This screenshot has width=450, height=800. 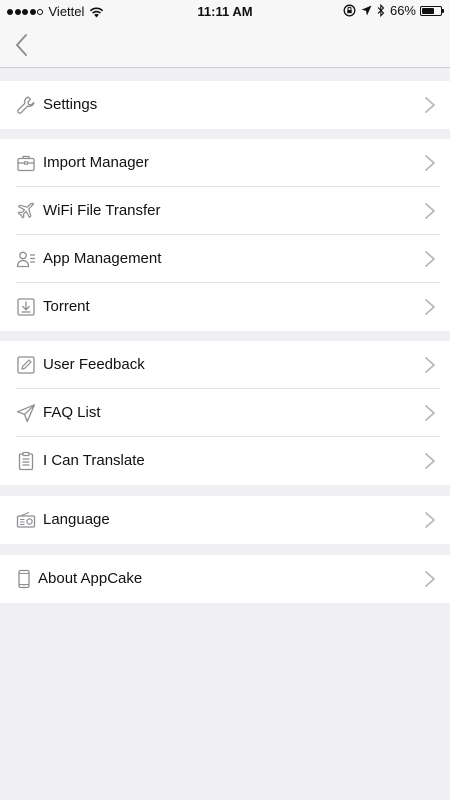 What do you see at coordinates (26, 519) in the screenshot?
I see `radio-icon` at bounding box center [26, 519].